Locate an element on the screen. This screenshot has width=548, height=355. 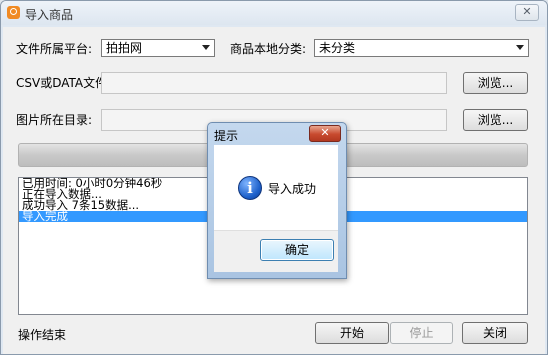
ok-button: 确定 is located at coordinates (297, 250).